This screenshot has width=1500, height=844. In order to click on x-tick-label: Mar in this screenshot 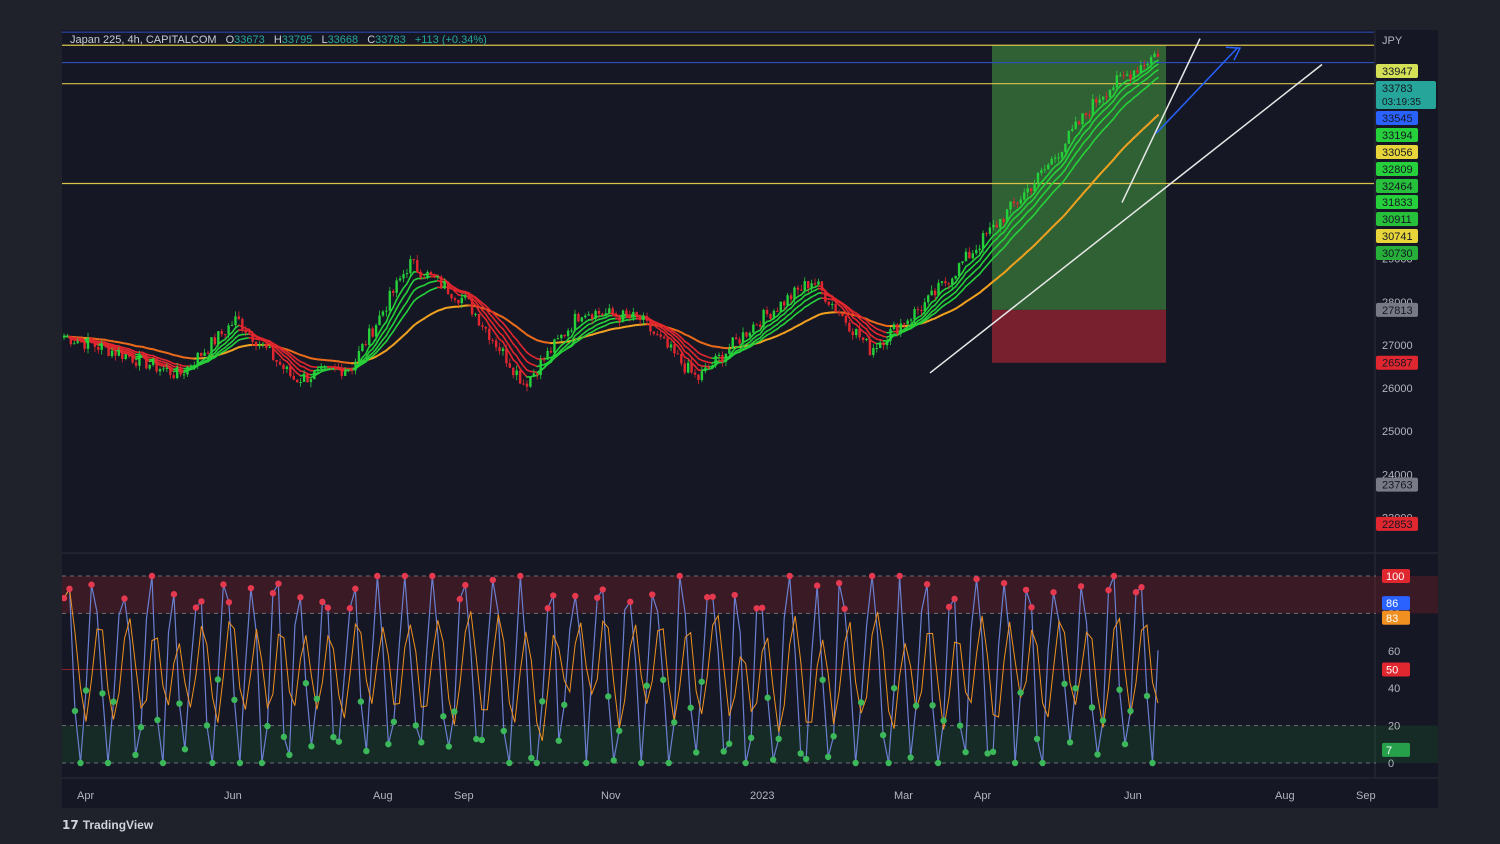, I will do `click(903, 796)`.